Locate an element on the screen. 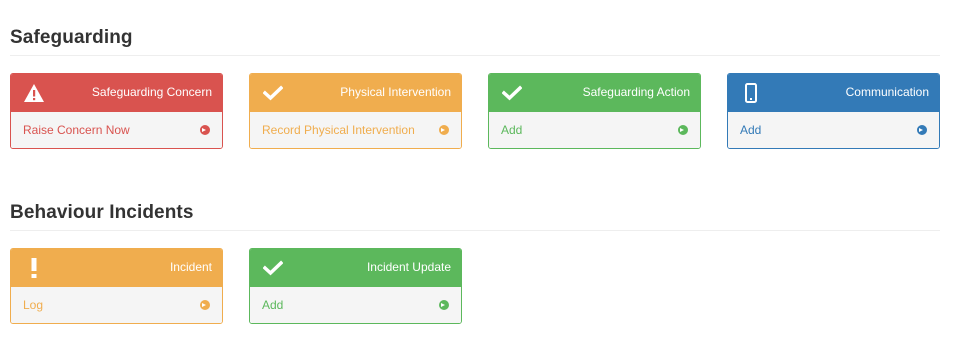  card-header: Incident is located at coordinates (116, 267).